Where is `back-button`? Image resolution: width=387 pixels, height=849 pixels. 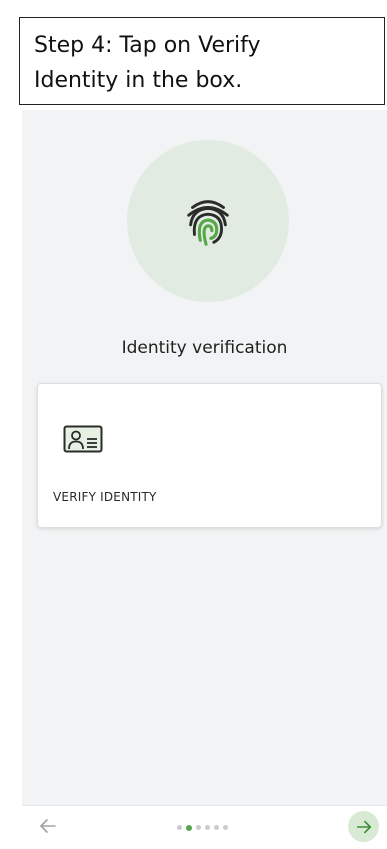
back-button is located at coordinates (48, 826).